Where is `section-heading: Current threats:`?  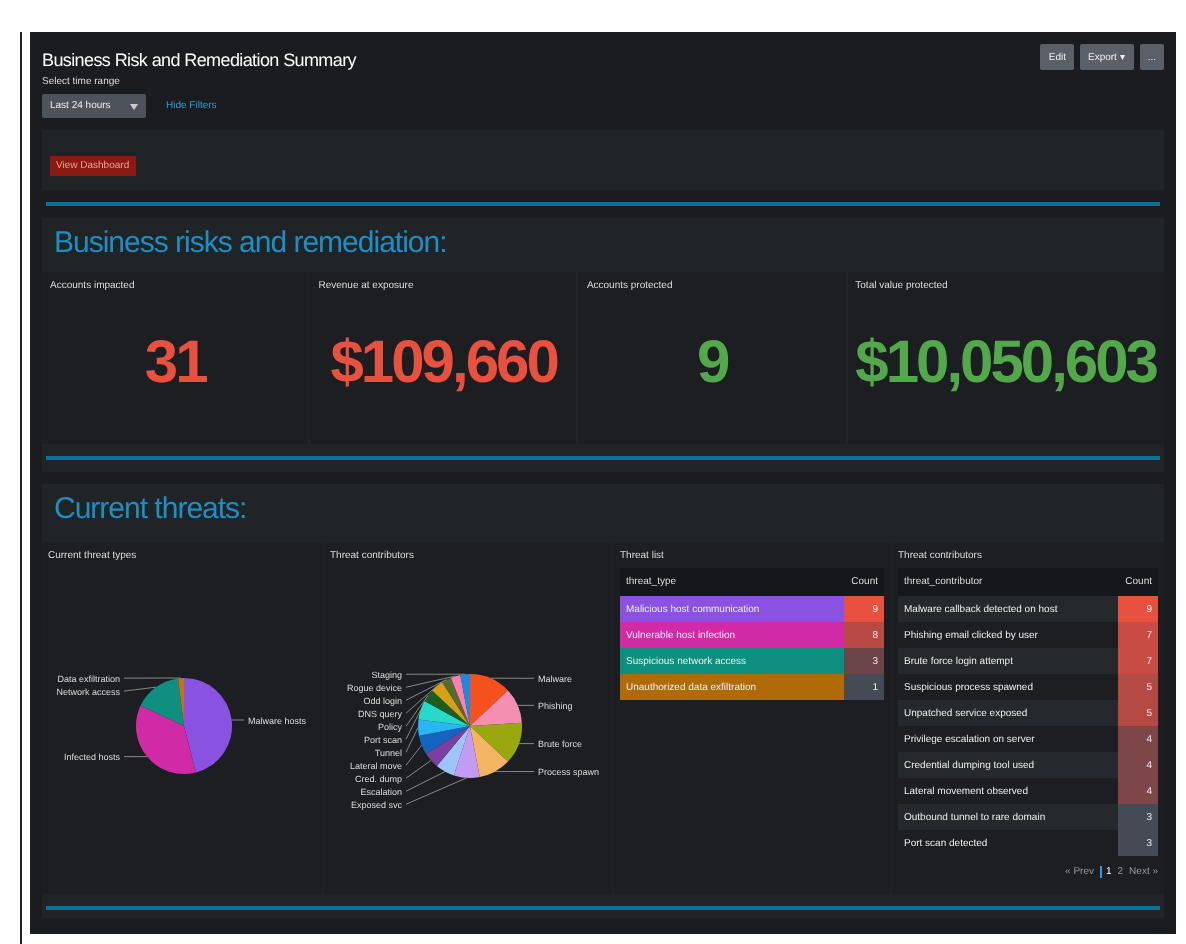 section-heading: Current threats: is located at coordinates (150, 510).